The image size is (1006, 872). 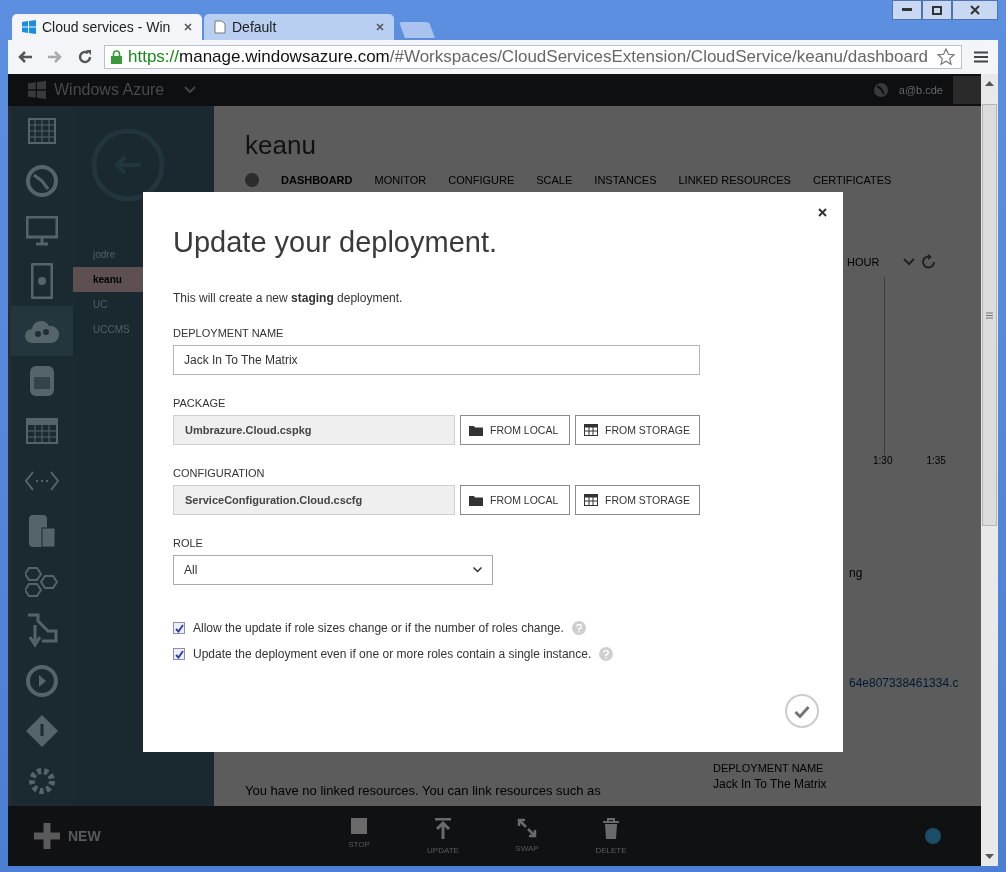 What do you see at coordinates (554, 180) in the screenshot?
I see `page-tab: SCALE` at bounding box center [554, 180].